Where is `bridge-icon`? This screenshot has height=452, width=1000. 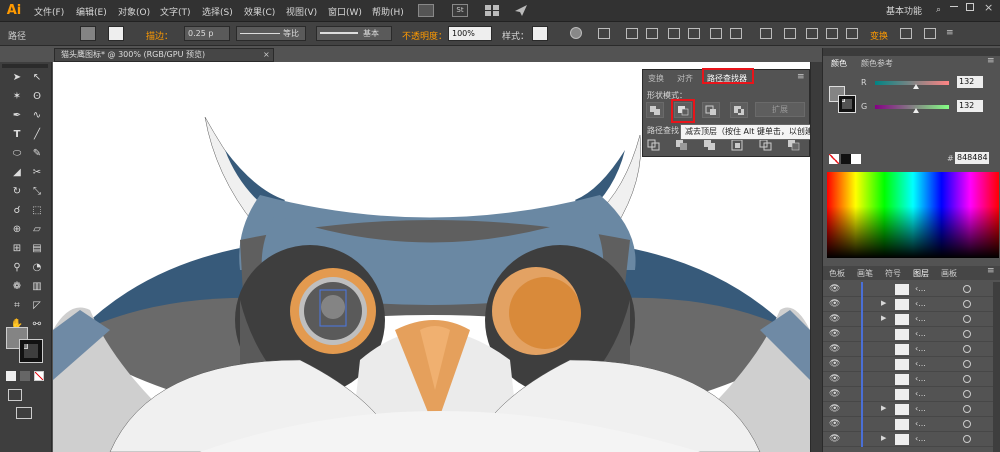 bridge-icon is located at coordinates (426, 10).